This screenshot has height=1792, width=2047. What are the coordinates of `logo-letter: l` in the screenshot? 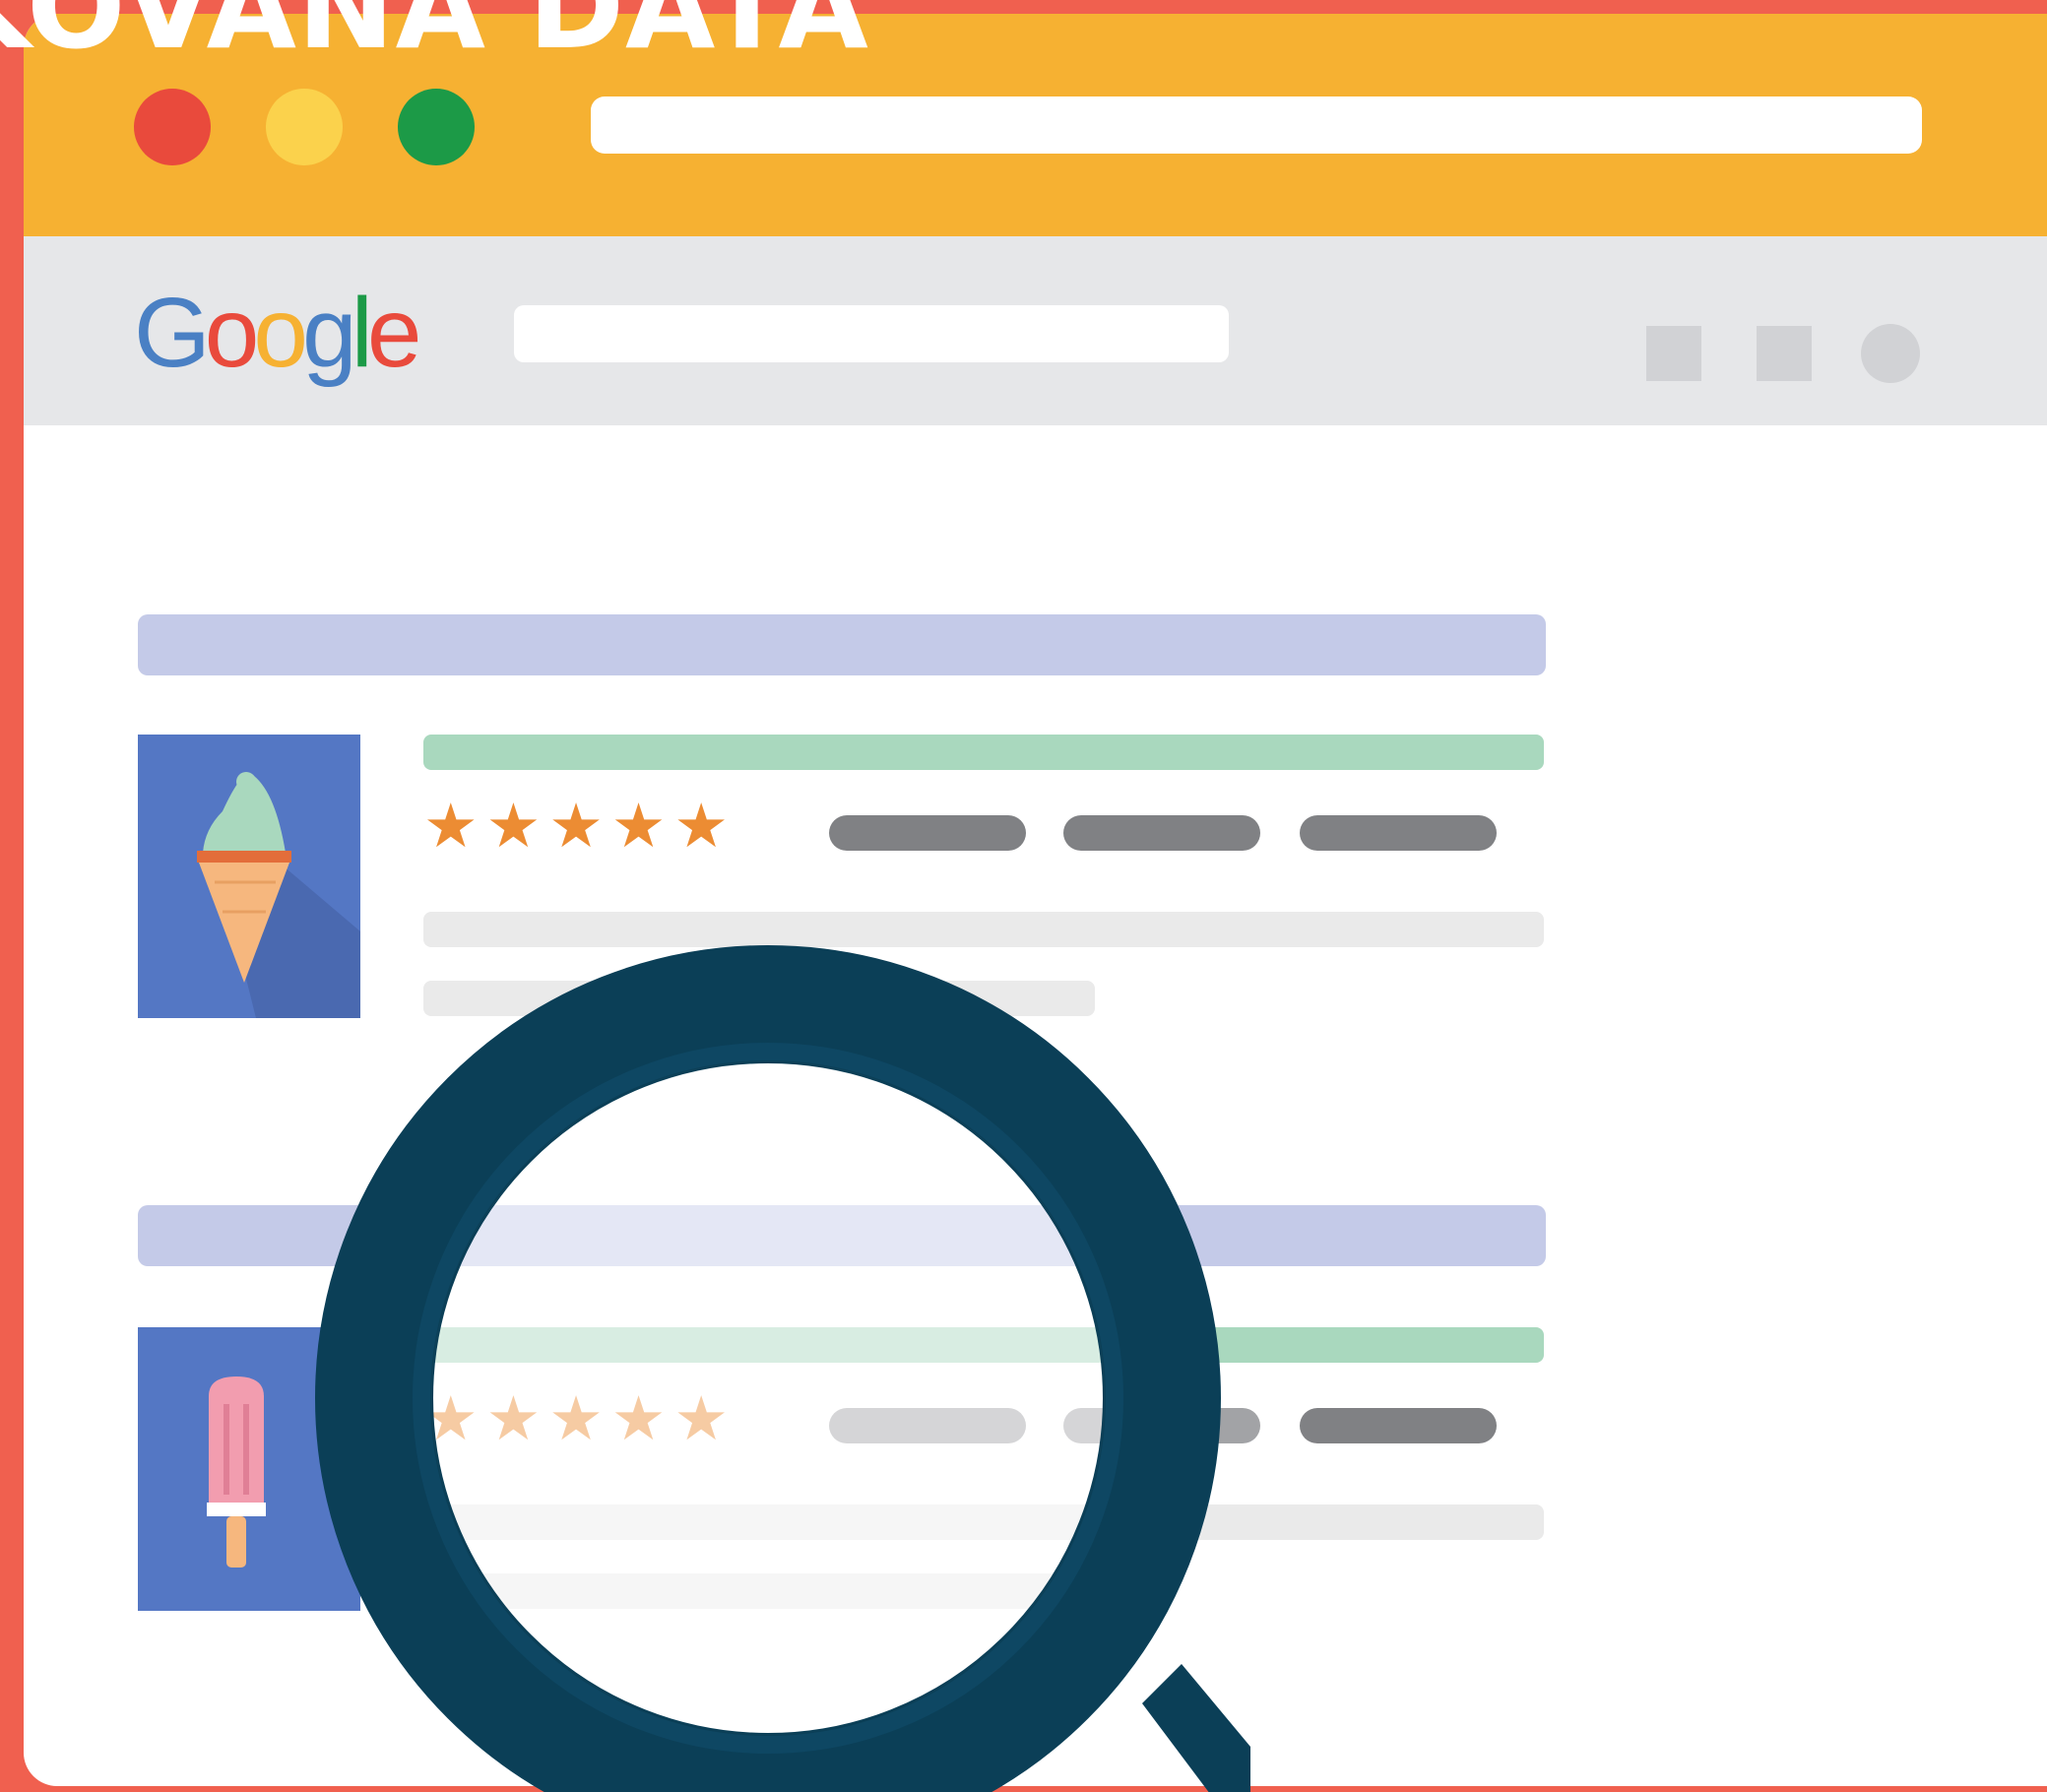 It's located at (362, 333).